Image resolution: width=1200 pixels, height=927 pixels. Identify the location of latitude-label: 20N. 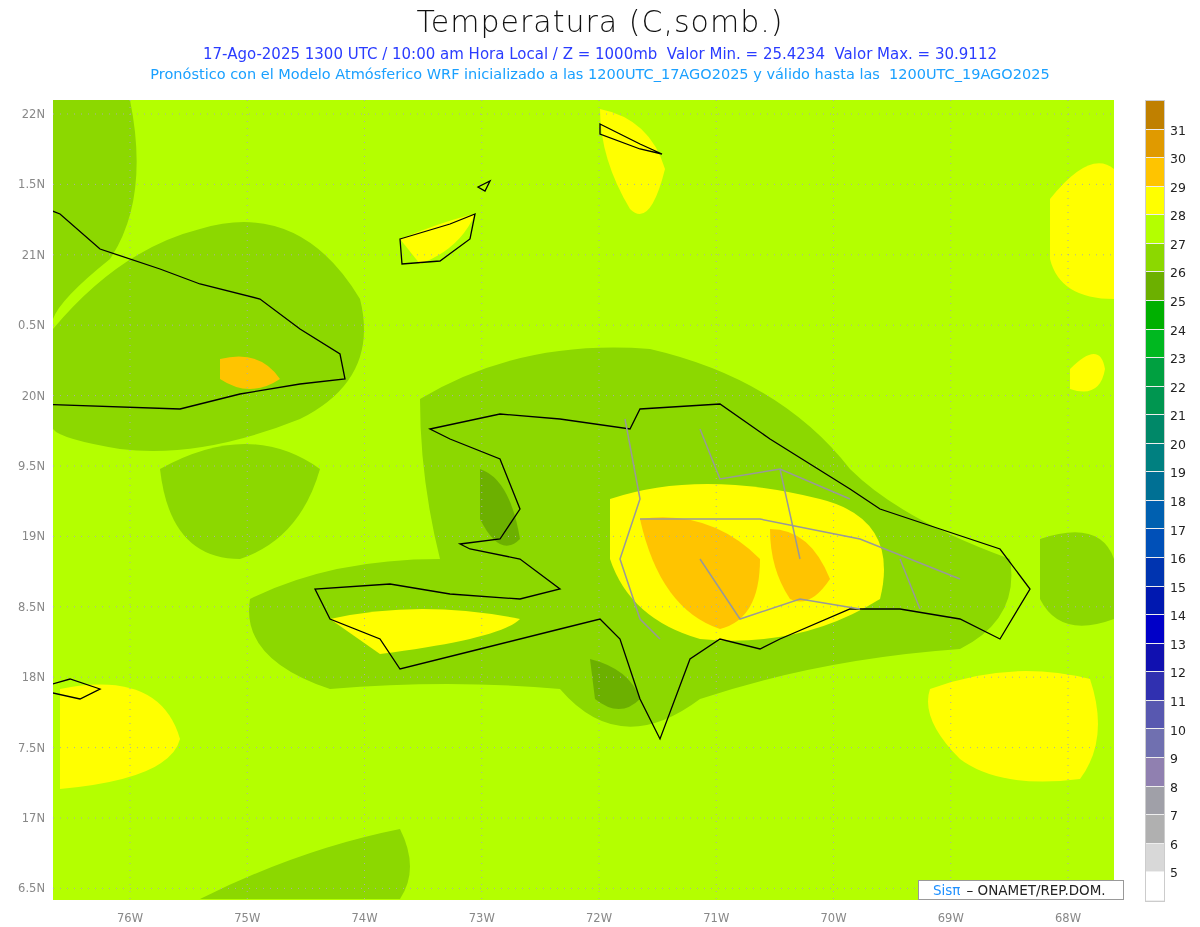
(33, 395).